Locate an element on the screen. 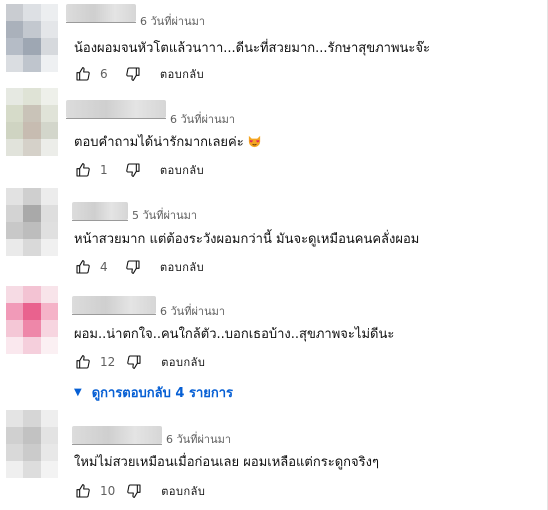 This screenshot has height=510, width=548. comment-time: 5 วันที่ผ่านมา is located at coordinates (164, 215).